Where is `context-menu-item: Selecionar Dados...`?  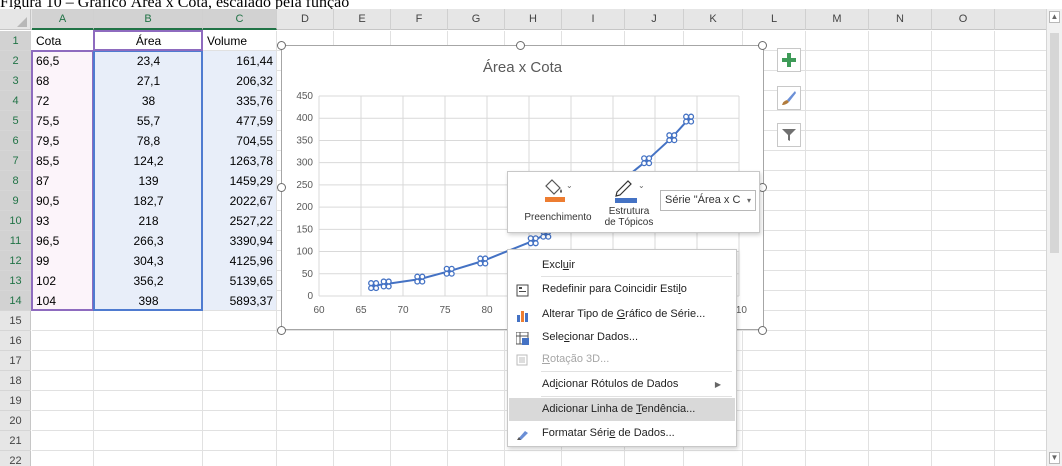 context-menu-item: Selecionar Dados... is located at coordinates (622, 337).